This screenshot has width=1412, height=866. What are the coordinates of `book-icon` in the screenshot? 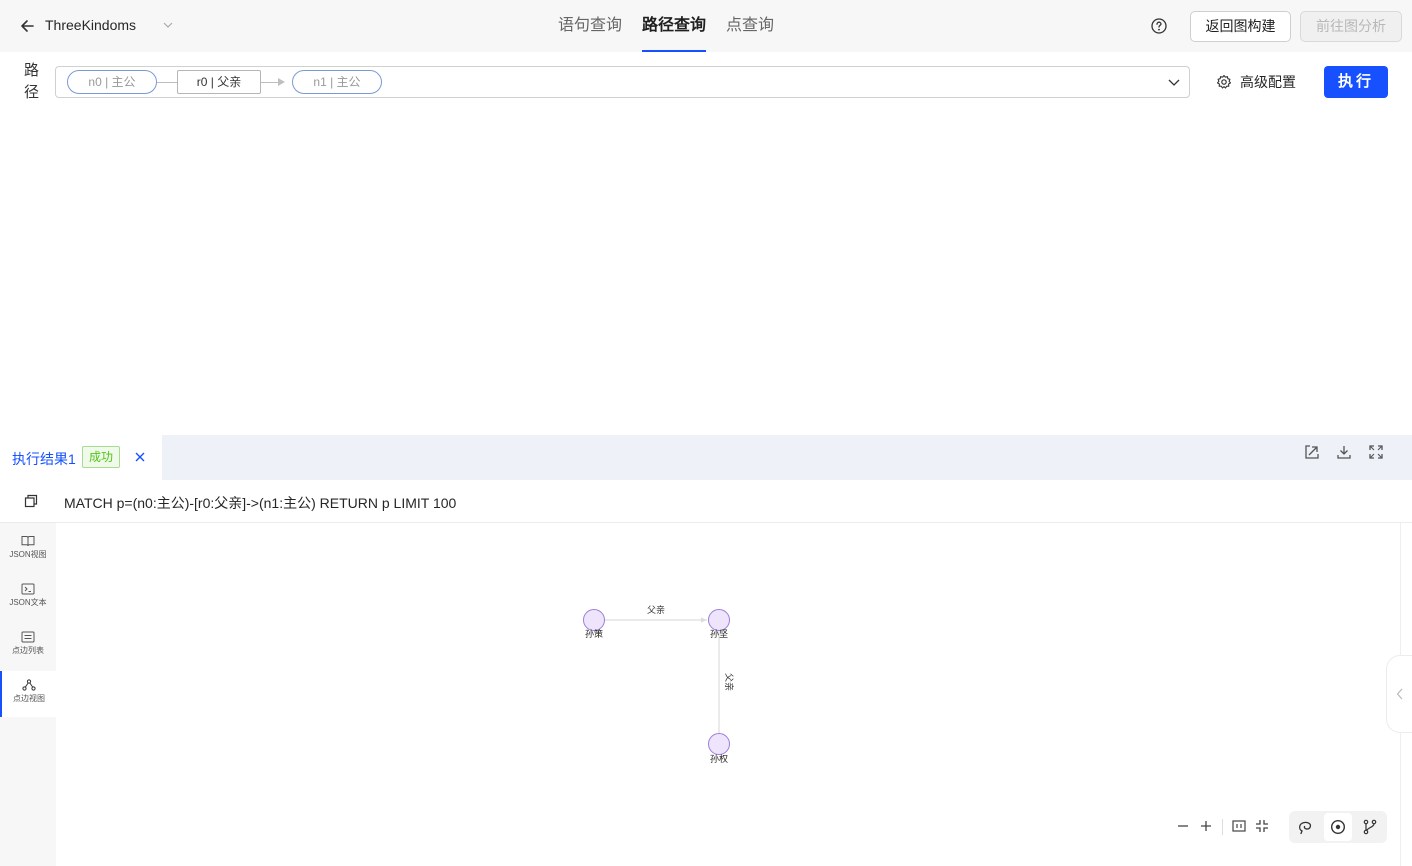 It's located at (28, 541).